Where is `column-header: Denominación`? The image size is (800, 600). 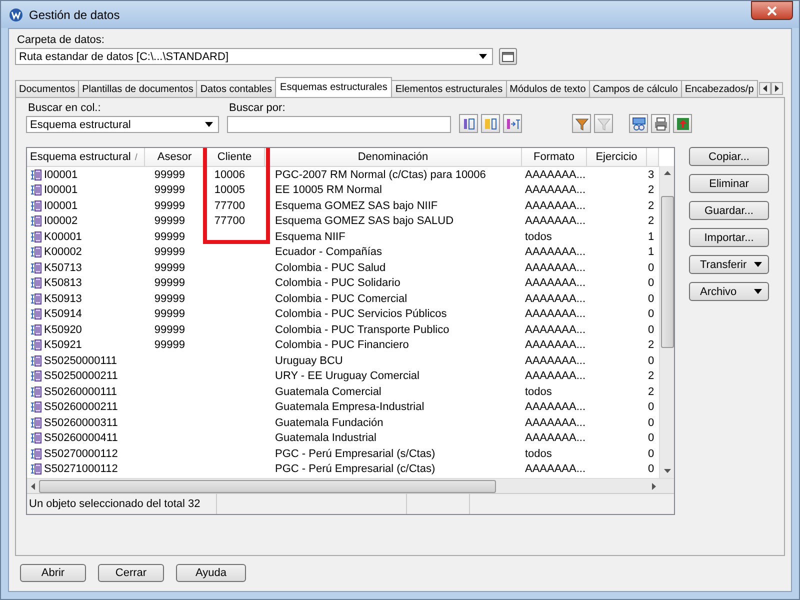 column-header: Denominación is located at coordinates (393, 157).